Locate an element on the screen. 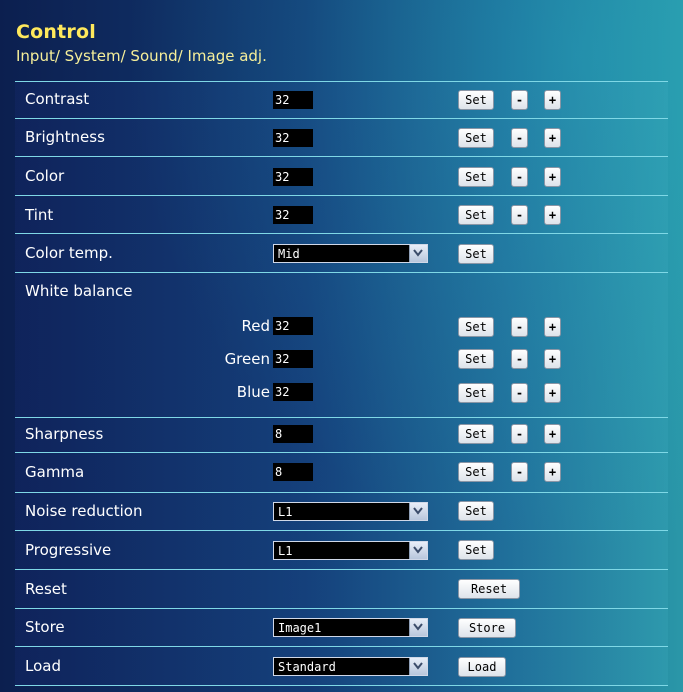  brightness-label: Brightness is located at coordinates (65, 137).